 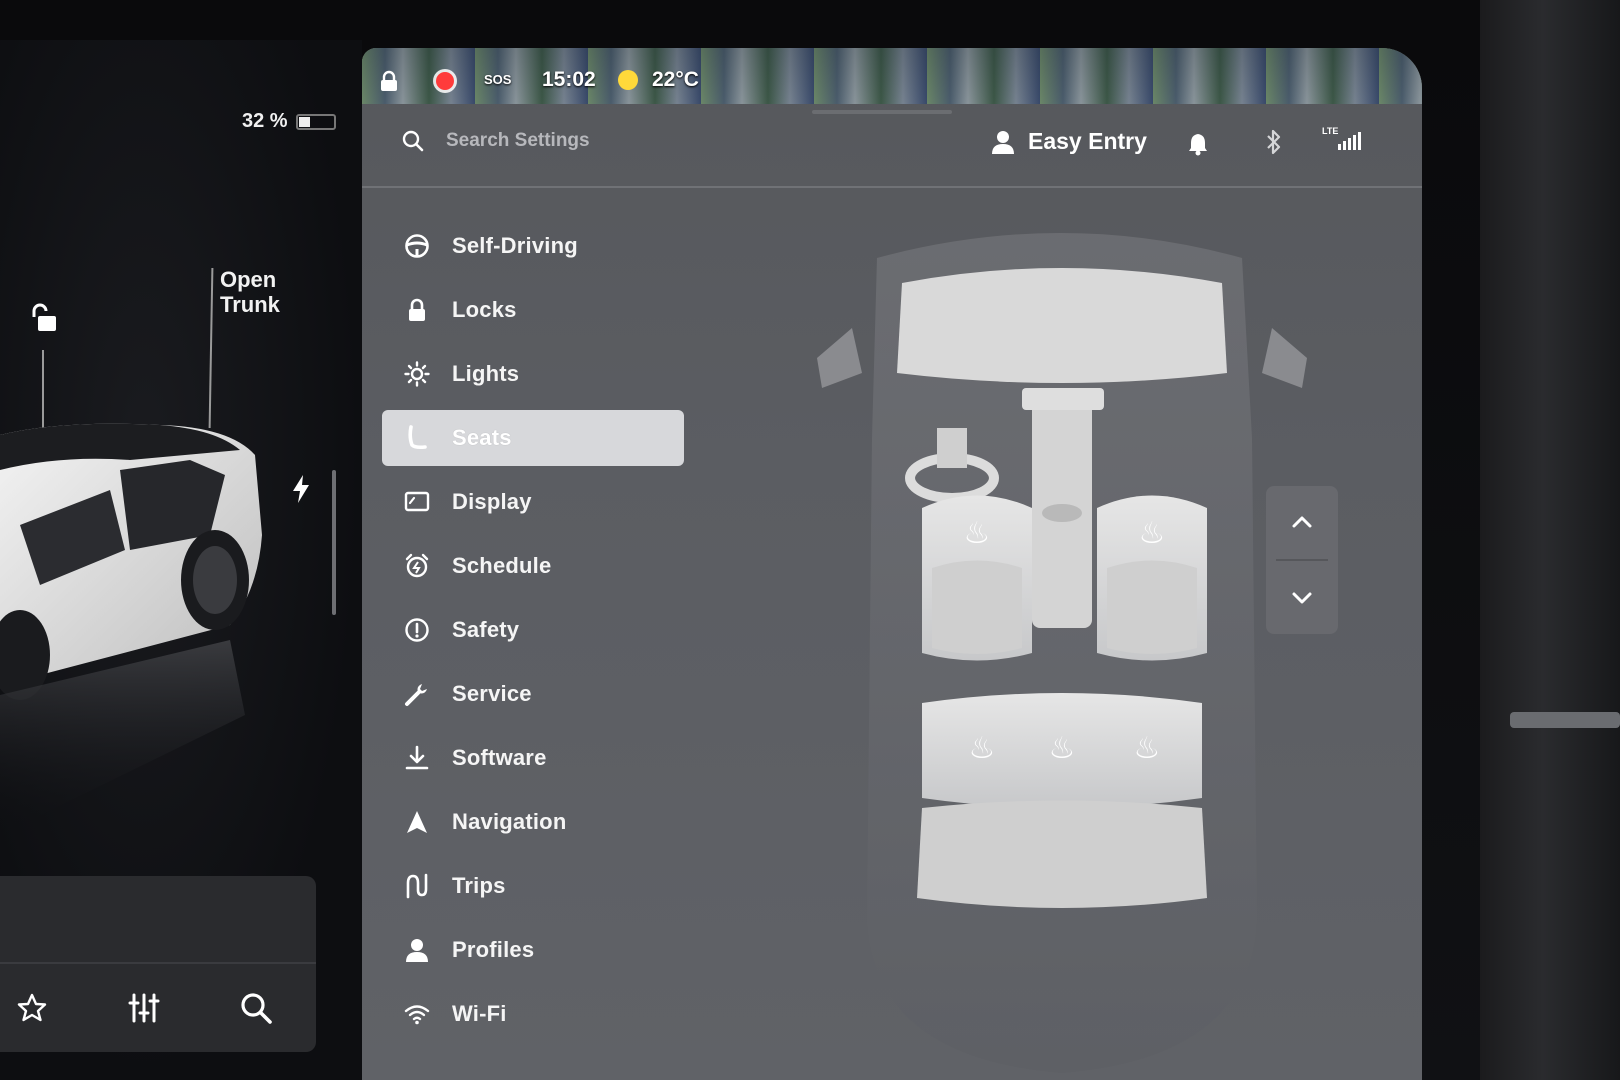 I want to click on steering-column, so click(x=952, y=448).